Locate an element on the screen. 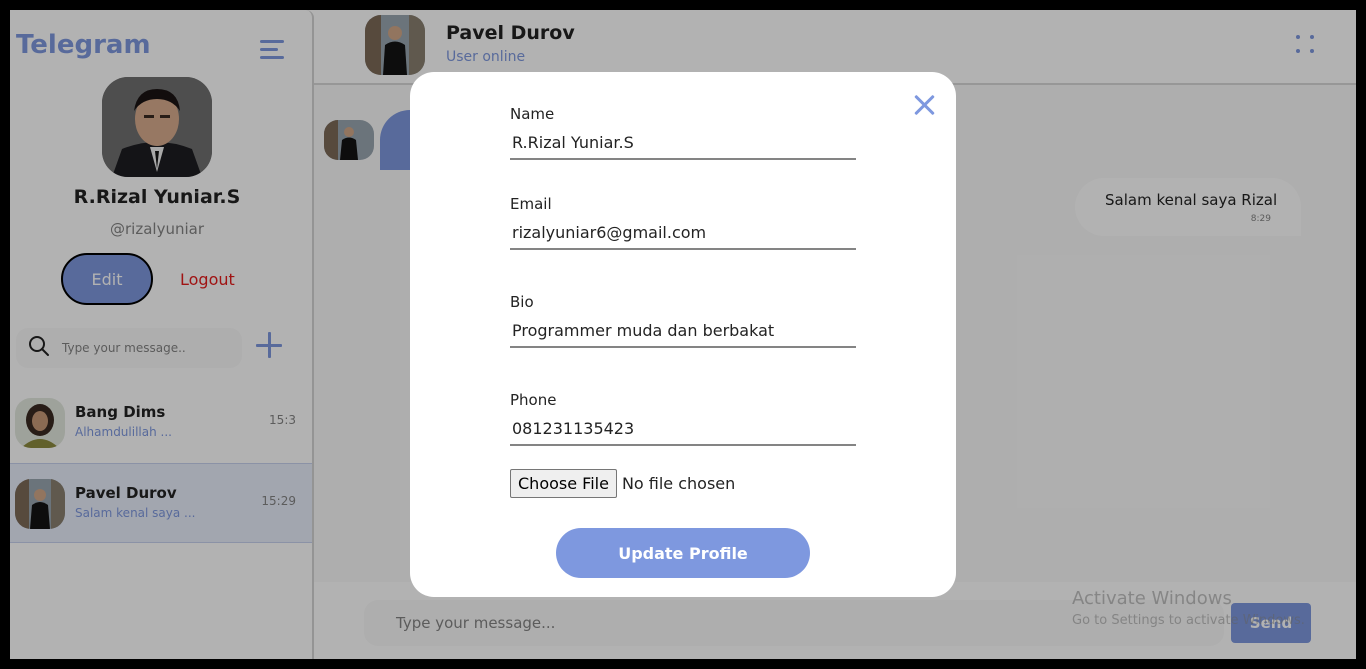 The image size is (1366, 669). file-upload: Choose File No file chosen is located at coordinates (622, 483).